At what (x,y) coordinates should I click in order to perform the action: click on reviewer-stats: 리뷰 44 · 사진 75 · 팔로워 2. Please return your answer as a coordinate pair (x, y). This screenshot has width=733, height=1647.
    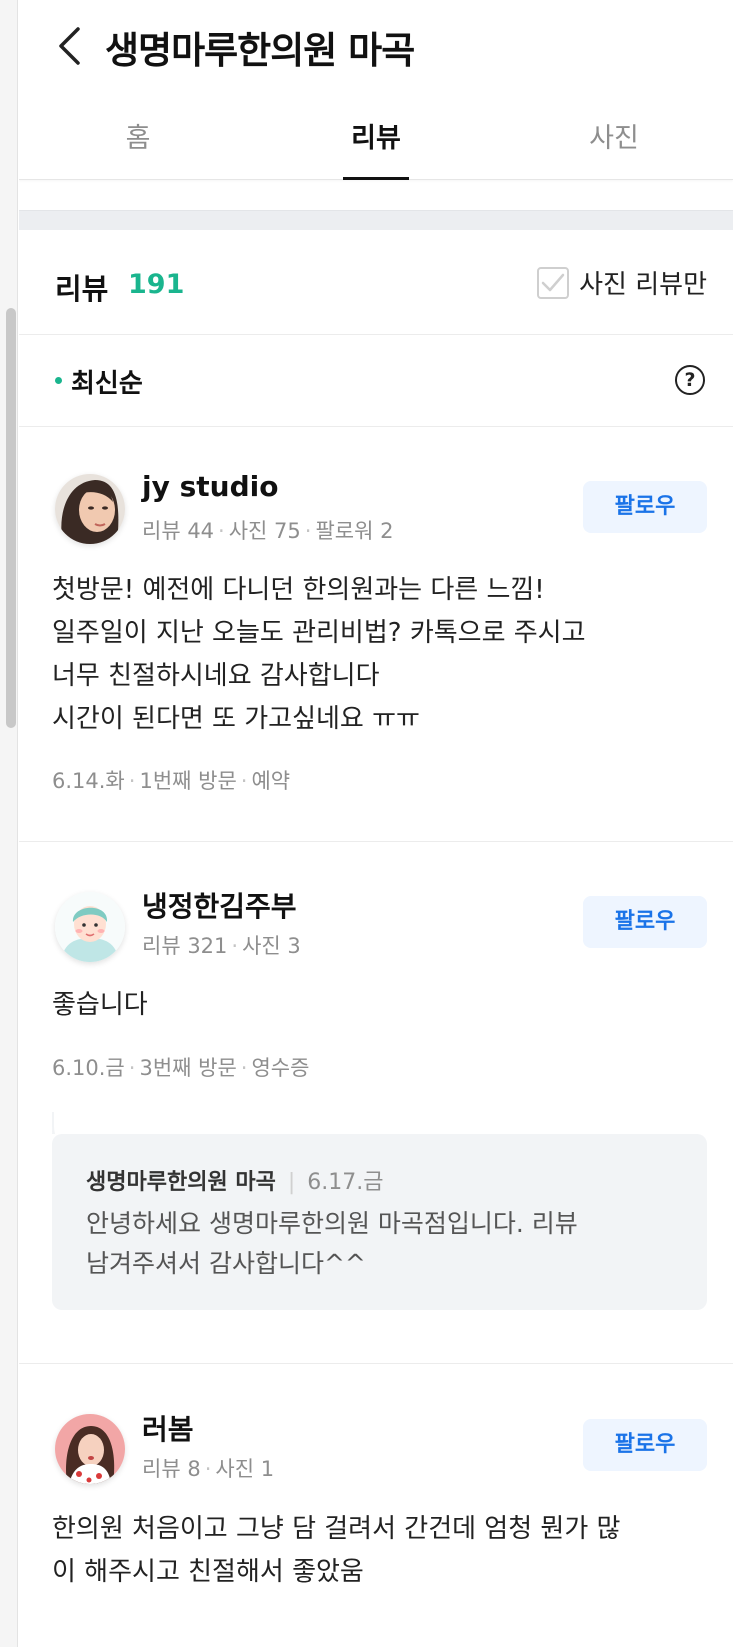
    Looking at the image, I should click on (268, 531).